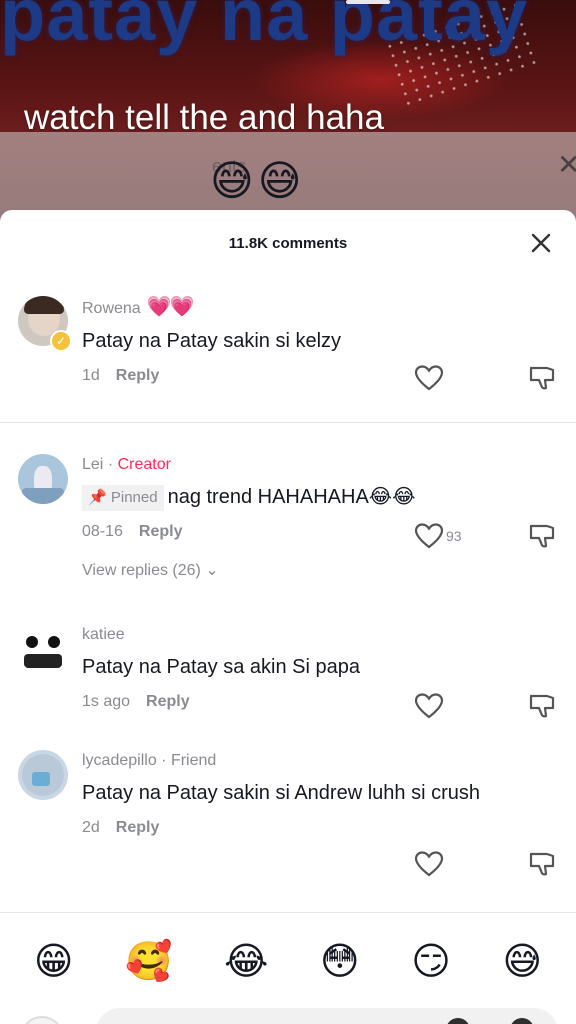 Image resolution: width=576 pixels, height=1024 pixels. I want to click on like-count: 93, so click(454, 536).